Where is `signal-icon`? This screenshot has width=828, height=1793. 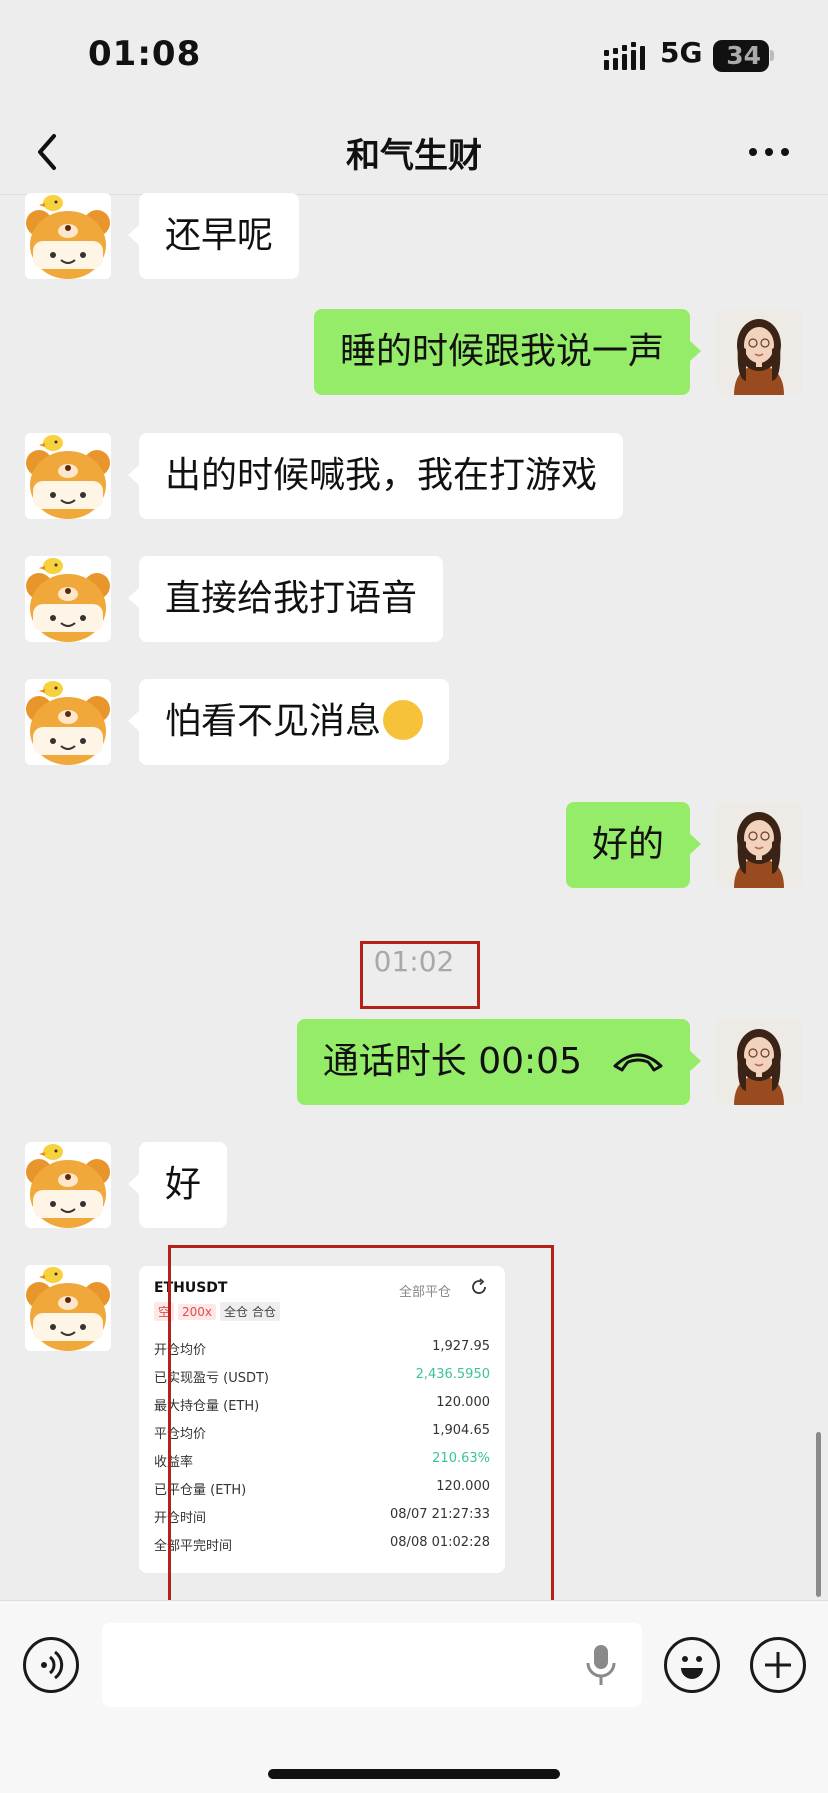
signal-icon is located at coordinates (624, 56).